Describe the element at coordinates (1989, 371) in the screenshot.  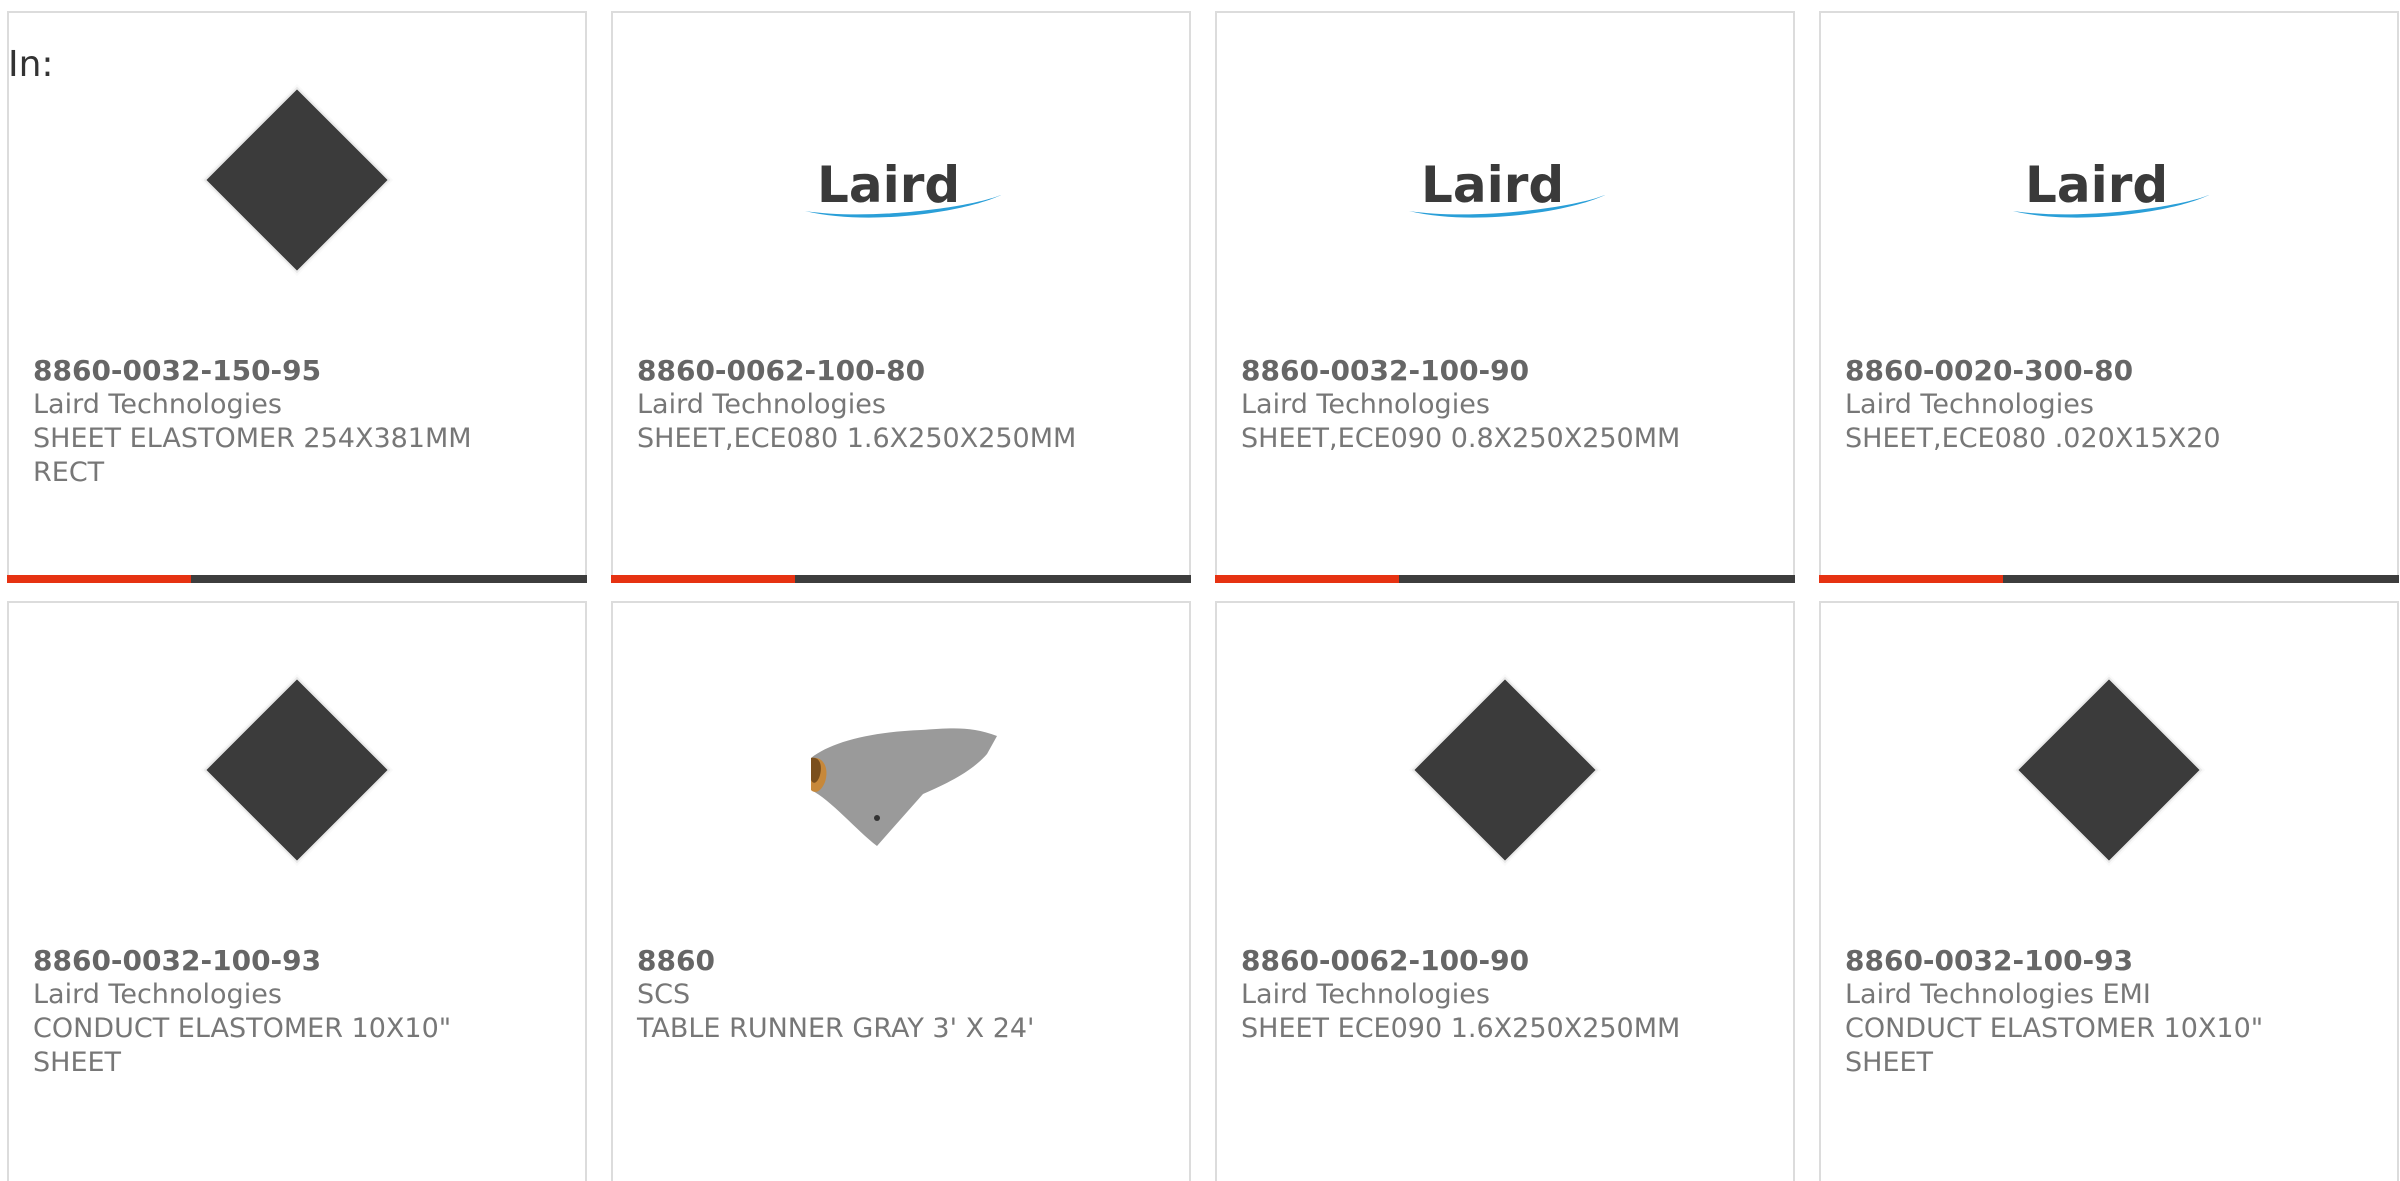
I see `part-number: 8860-0020-300-80` at that location.